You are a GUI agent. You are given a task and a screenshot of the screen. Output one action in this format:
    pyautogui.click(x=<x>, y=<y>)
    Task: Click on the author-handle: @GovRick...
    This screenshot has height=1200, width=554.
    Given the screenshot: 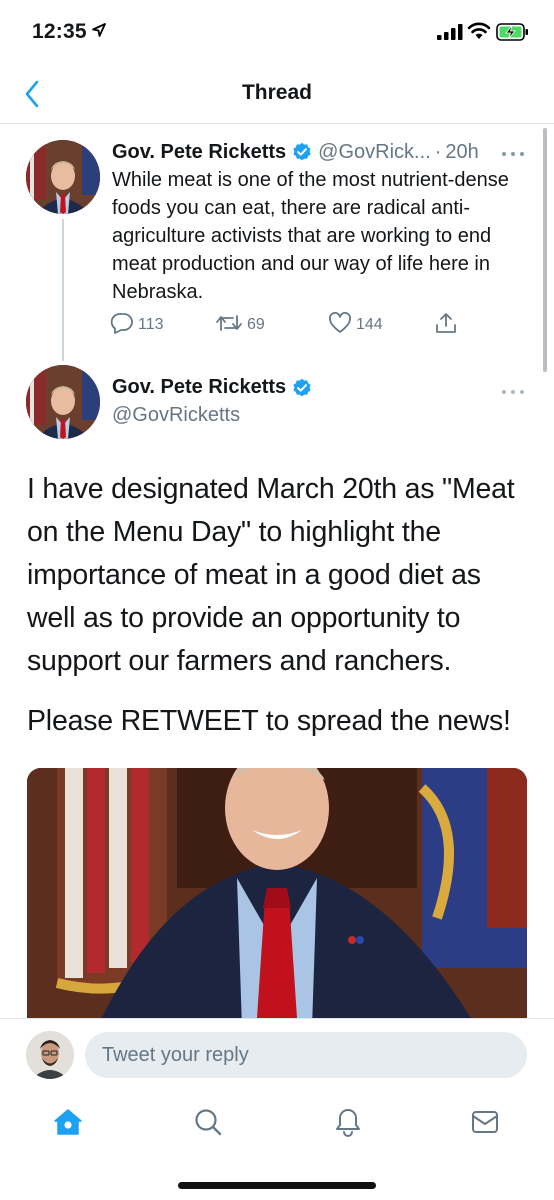 What is the action you would take?
    pyautogui.click(x=374, y=151)
    